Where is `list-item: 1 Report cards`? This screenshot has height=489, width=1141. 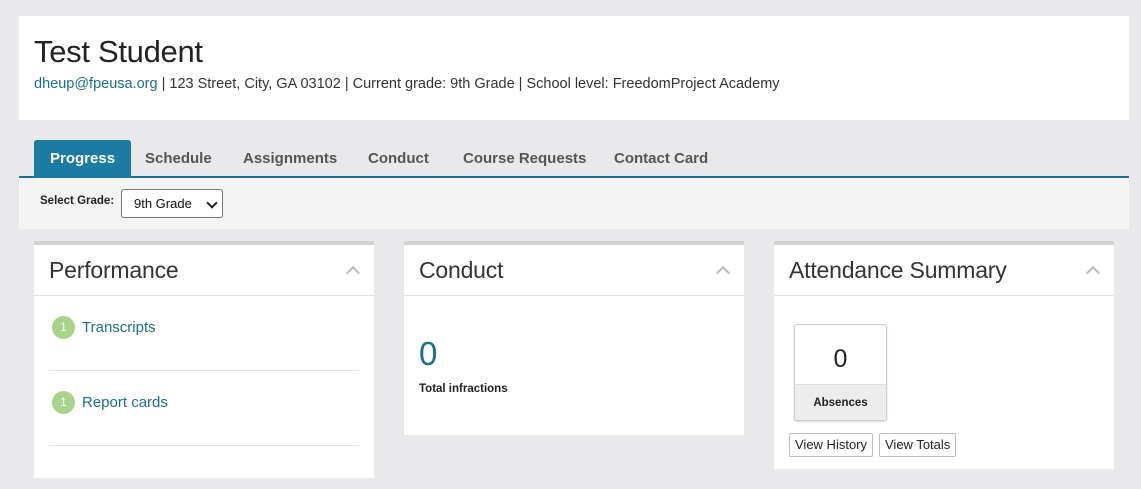 list-item: 1 Report cards is located at coordinates (204, 408).